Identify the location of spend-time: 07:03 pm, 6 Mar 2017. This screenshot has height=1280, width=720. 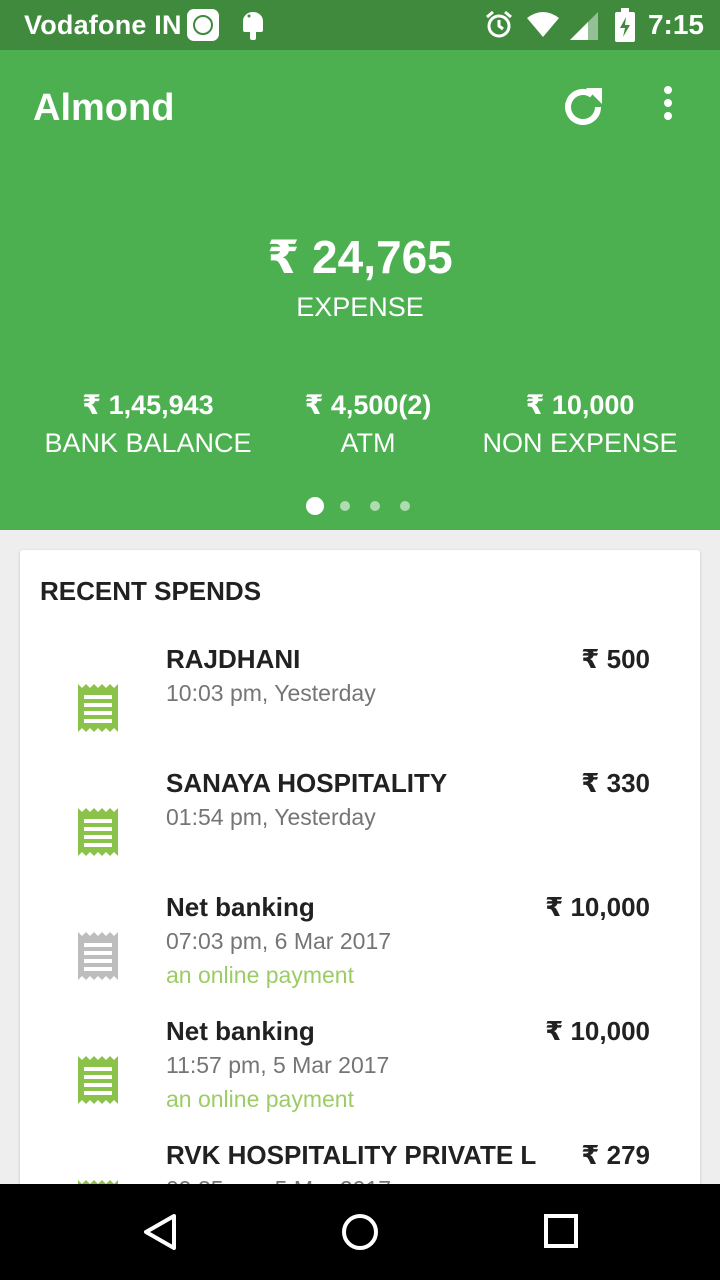
(279, 941).